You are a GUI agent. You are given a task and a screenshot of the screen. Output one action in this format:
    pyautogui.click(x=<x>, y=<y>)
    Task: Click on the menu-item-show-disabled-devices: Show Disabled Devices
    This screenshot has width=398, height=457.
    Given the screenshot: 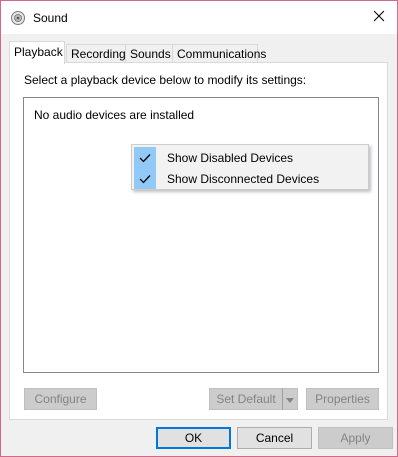 What is the action you would take?
    pyautogui.click(x=250, y=157)
    